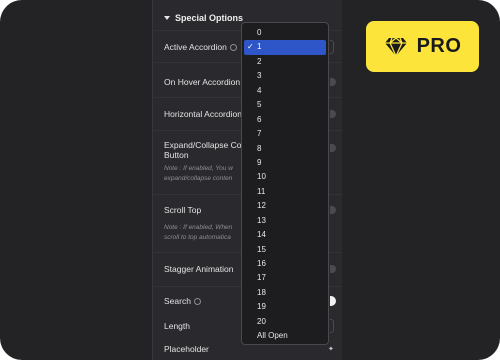  What do you see at coordinates (176, 155) in the screenshot?
I see `expand-collapse-text-line2: Button` at bounding box center [176, 155].